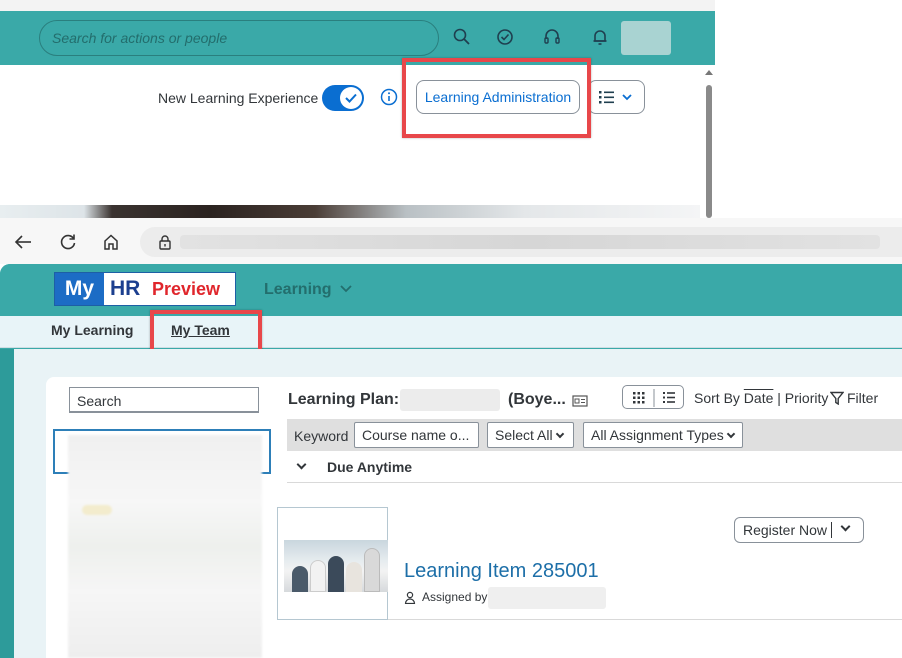 Image resolution: width=902 pixels, height=658 pixels. I want to click on sort-date-option: Date, so click(759, 398).